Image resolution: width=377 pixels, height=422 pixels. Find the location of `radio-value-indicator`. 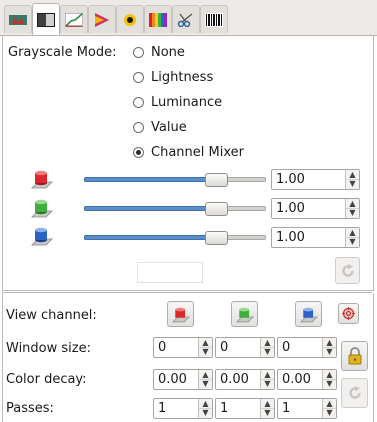

radio-value-indicator is located at coordinates (138, 127).